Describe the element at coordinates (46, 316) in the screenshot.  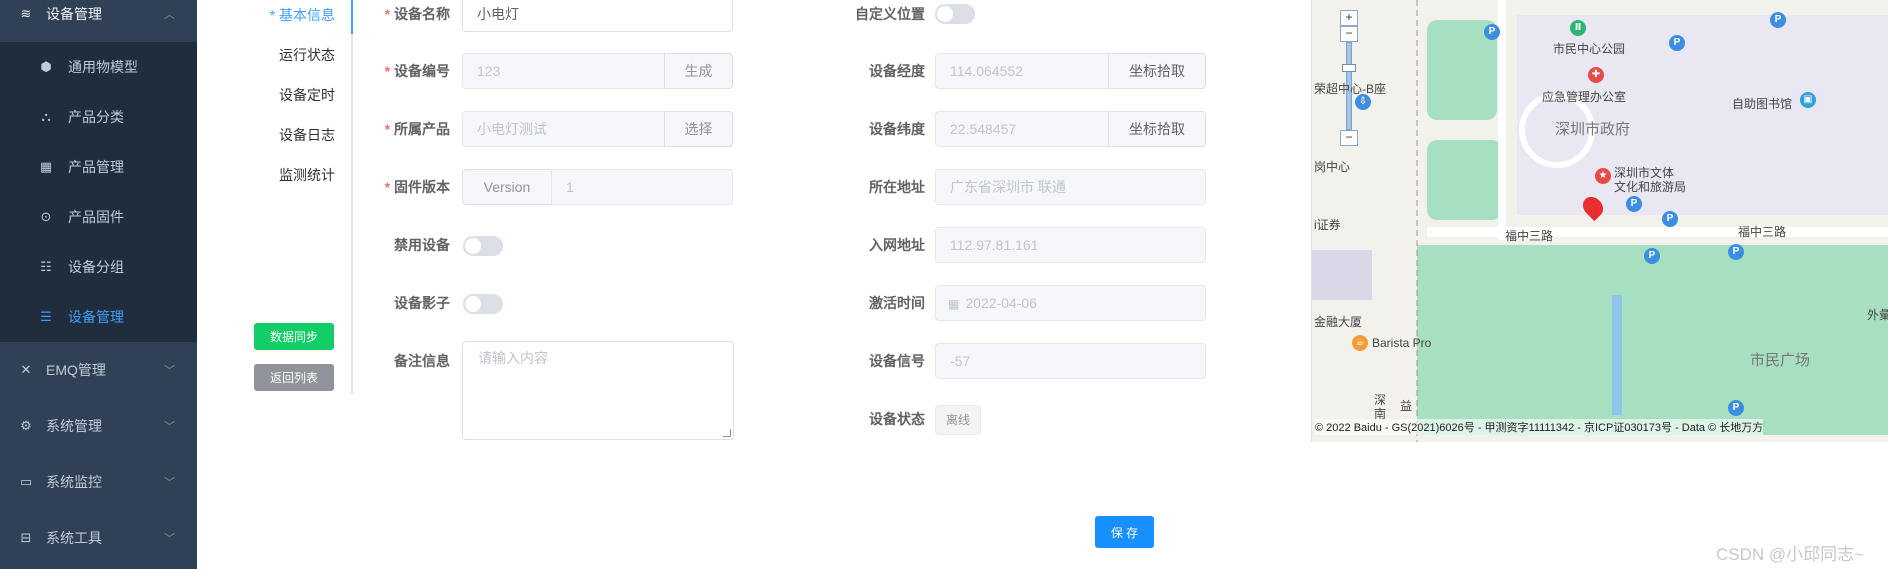
I see `device-list-icon: ☰` at that location.